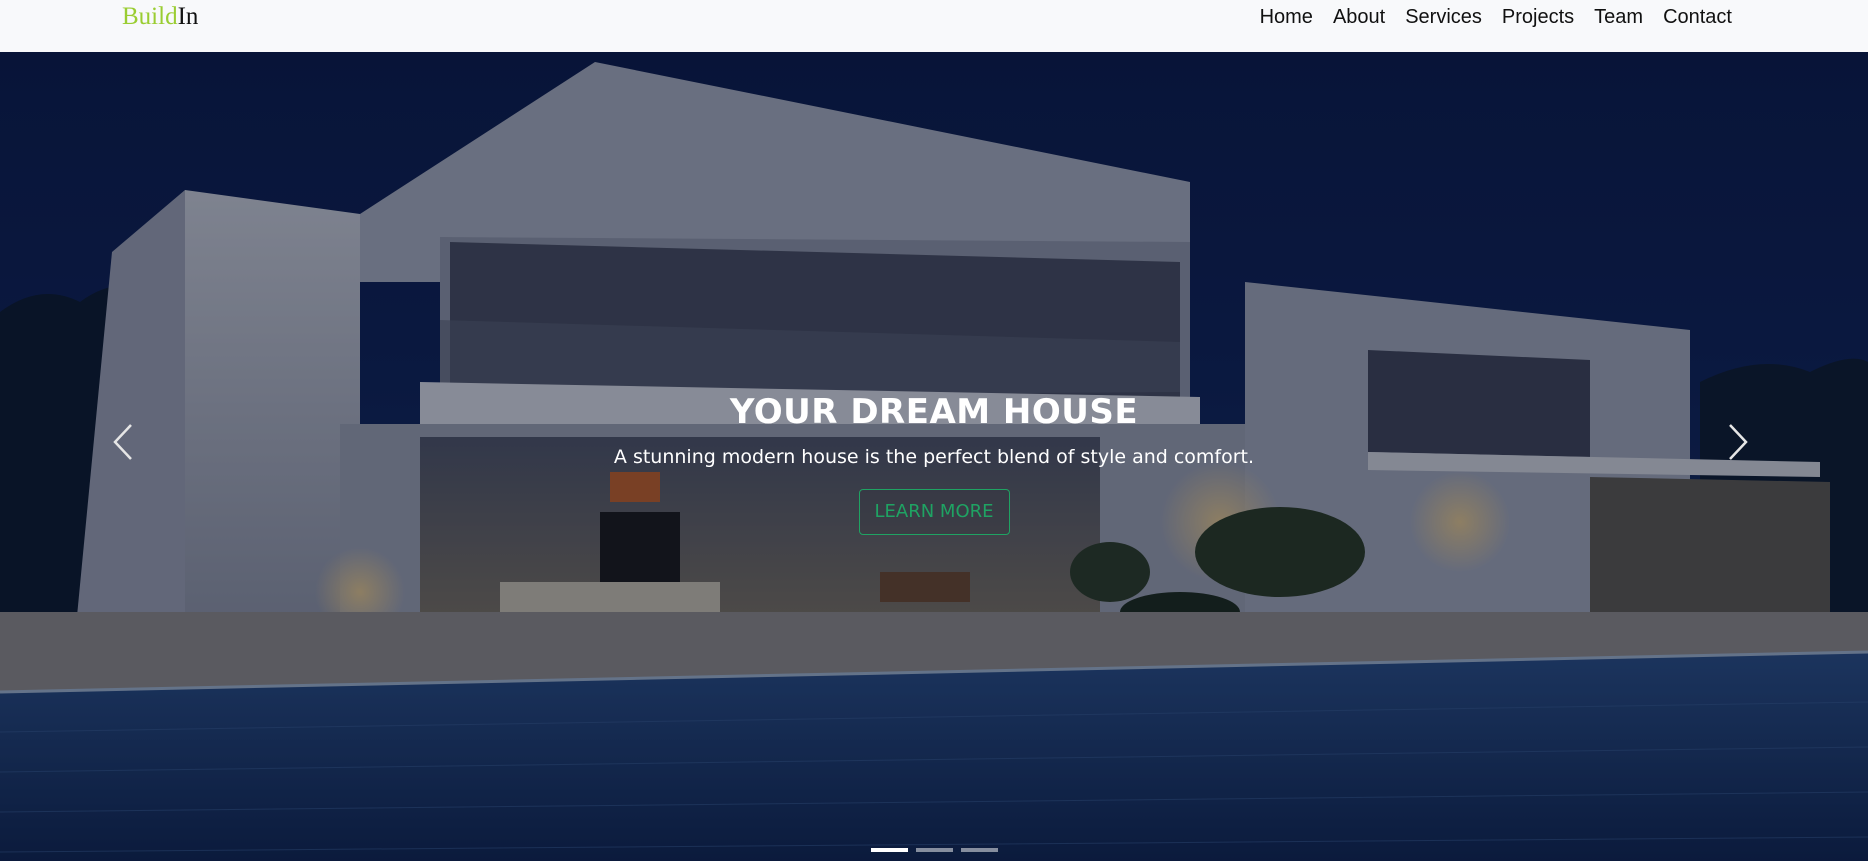 The image size is (1868, 861). What do you see at coordinates (1286, 17) in the screenshot?
I see `nav-home: Home` at bounding box center [1286, 17].